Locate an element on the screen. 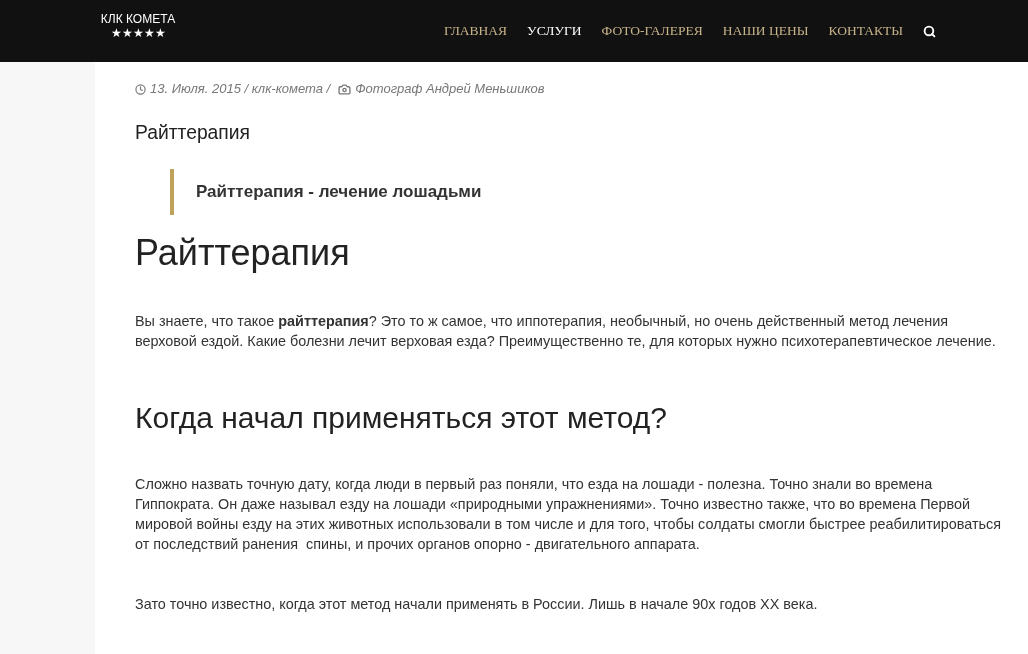  post-author: Фотограф Андрей Меньшиков is located at coordinates (450, 89).